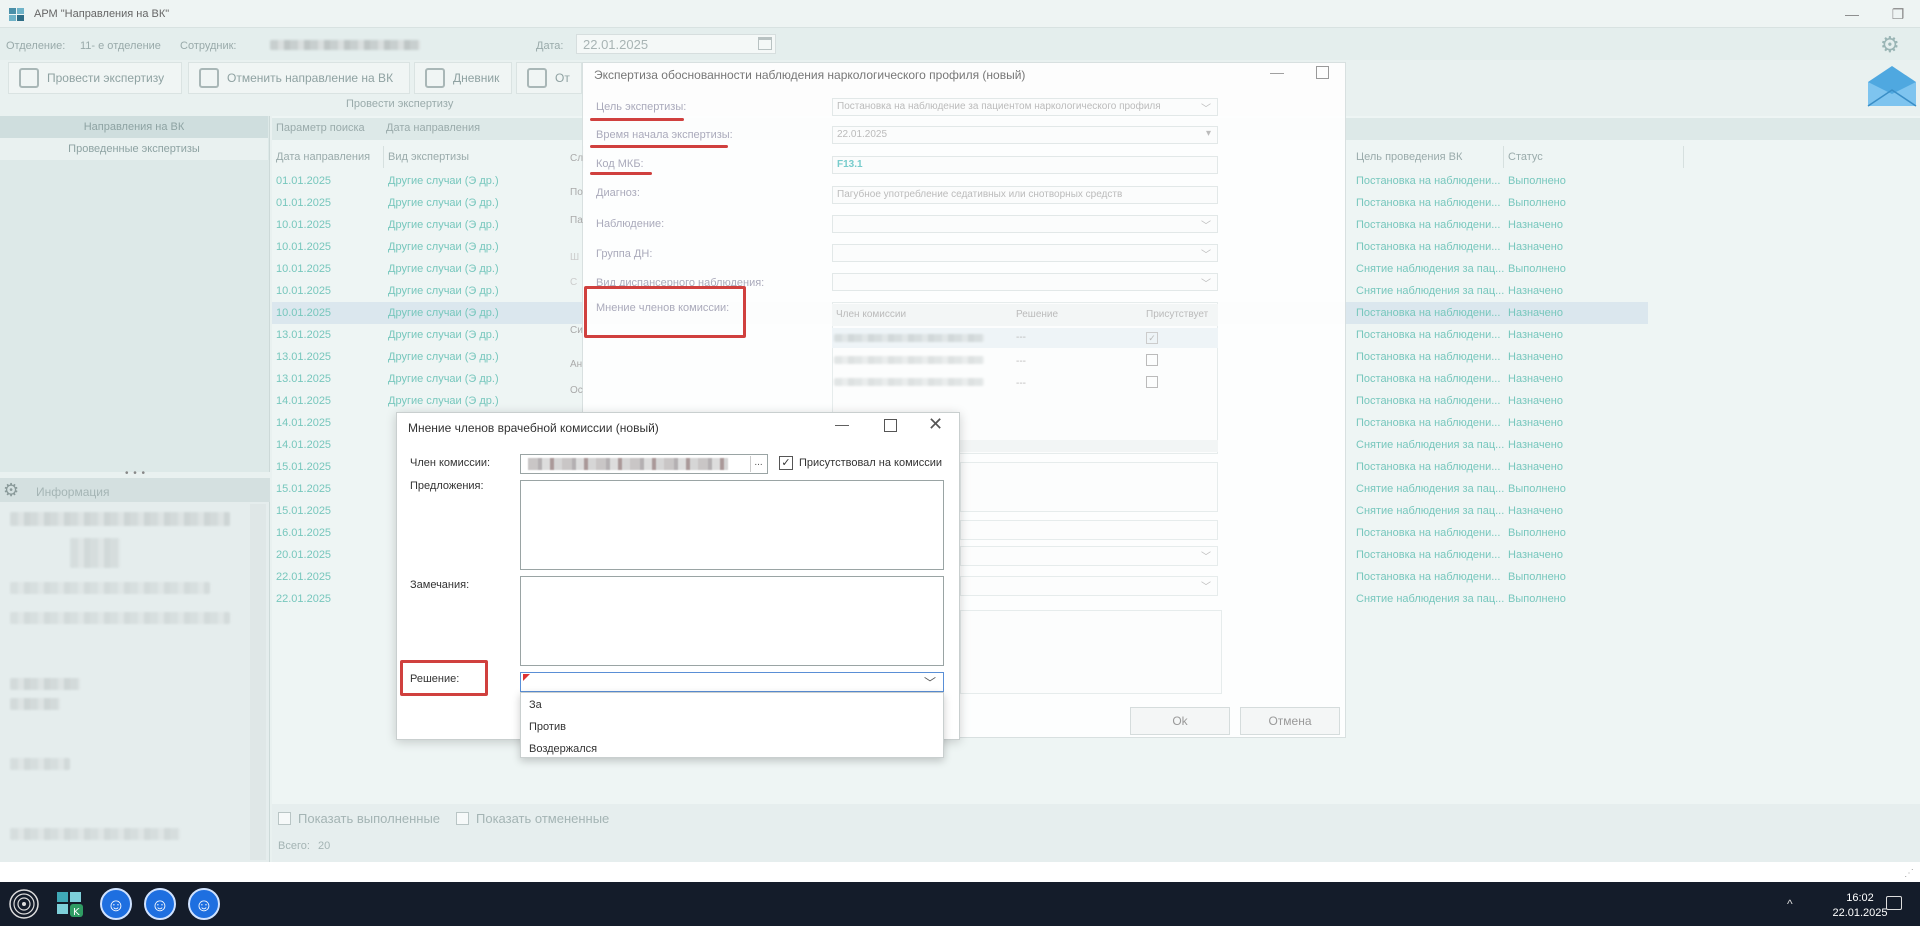 This screenshot has width=1920, height=926. I want to click on behind-label: Ш, so click(575, 257).